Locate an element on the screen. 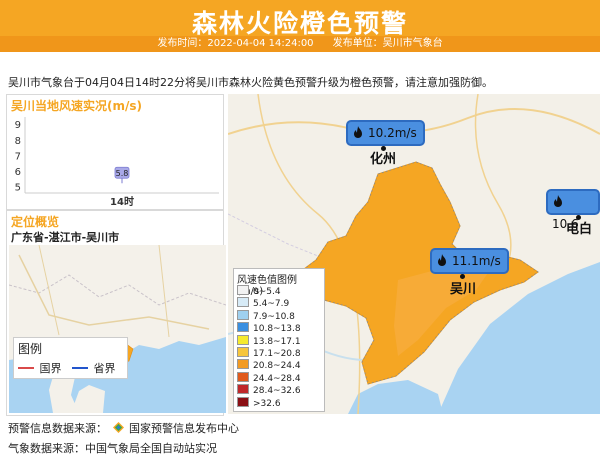 This screenshot has width=600, height=471. wind-legend-item: >32.6 is located at coordinates (259, 402).